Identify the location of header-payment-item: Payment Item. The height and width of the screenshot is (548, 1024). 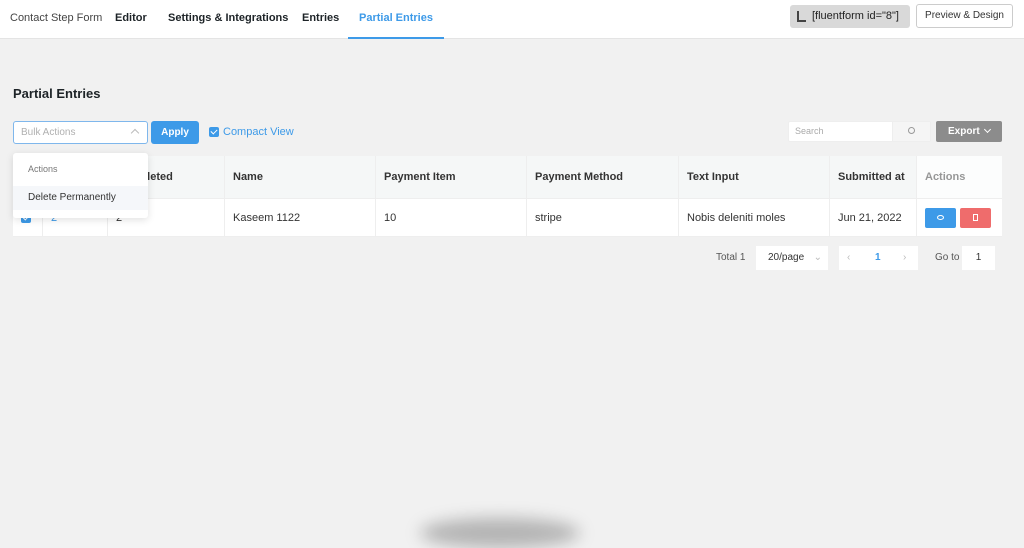
(451, 177).